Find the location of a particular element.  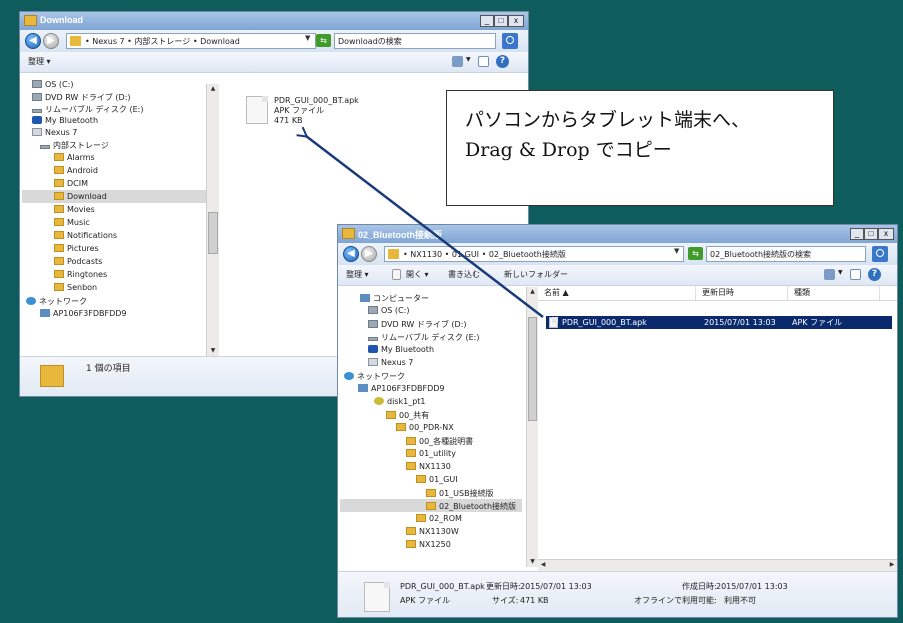

column-type: 種類 is located at coordinates (834, 293).